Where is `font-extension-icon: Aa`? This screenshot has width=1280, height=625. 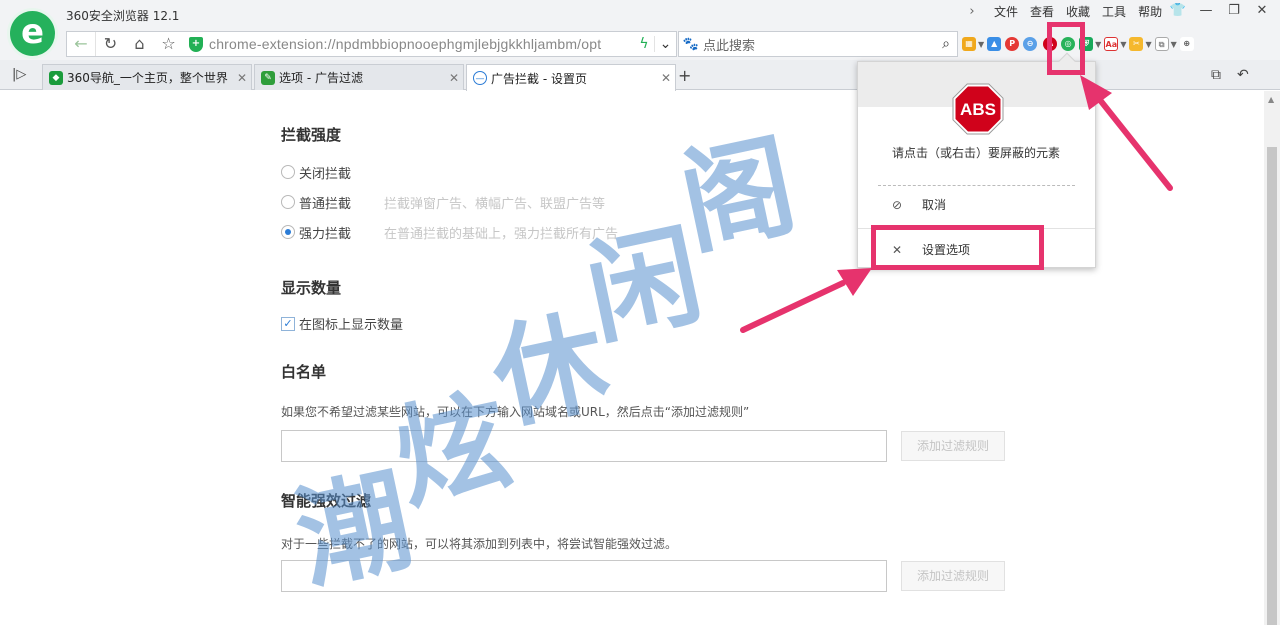 font-extension-icon: Aa is located at coordinates (1111, 44).